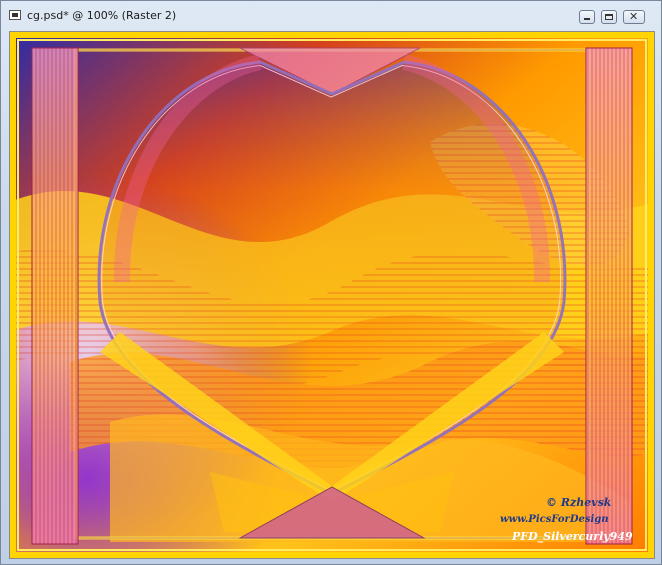 The height and width of the screenshot is (565, 662). I want to click on minimize-button, so click(587, 17).